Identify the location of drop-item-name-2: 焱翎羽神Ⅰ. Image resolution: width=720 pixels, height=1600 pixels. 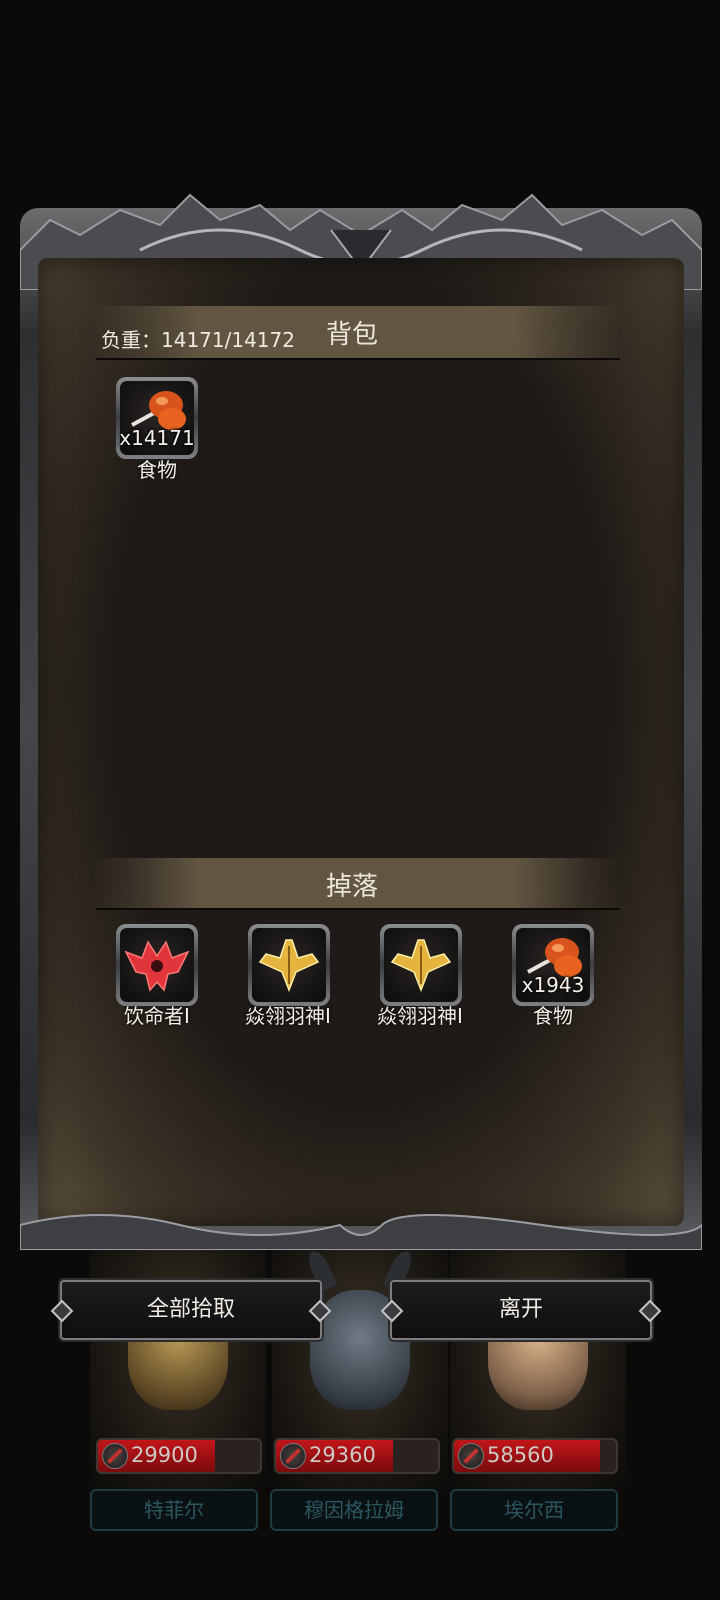
(288, 1016).